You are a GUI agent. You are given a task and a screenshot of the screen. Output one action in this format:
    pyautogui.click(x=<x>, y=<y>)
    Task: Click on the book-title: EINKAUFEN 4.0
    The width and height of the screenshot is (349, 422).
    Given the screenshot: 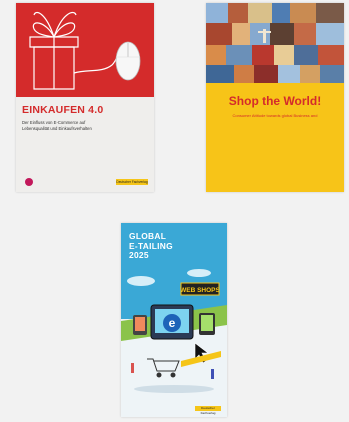 What is the action you would take?
    pyautogui.click(x=63, y=110)
    